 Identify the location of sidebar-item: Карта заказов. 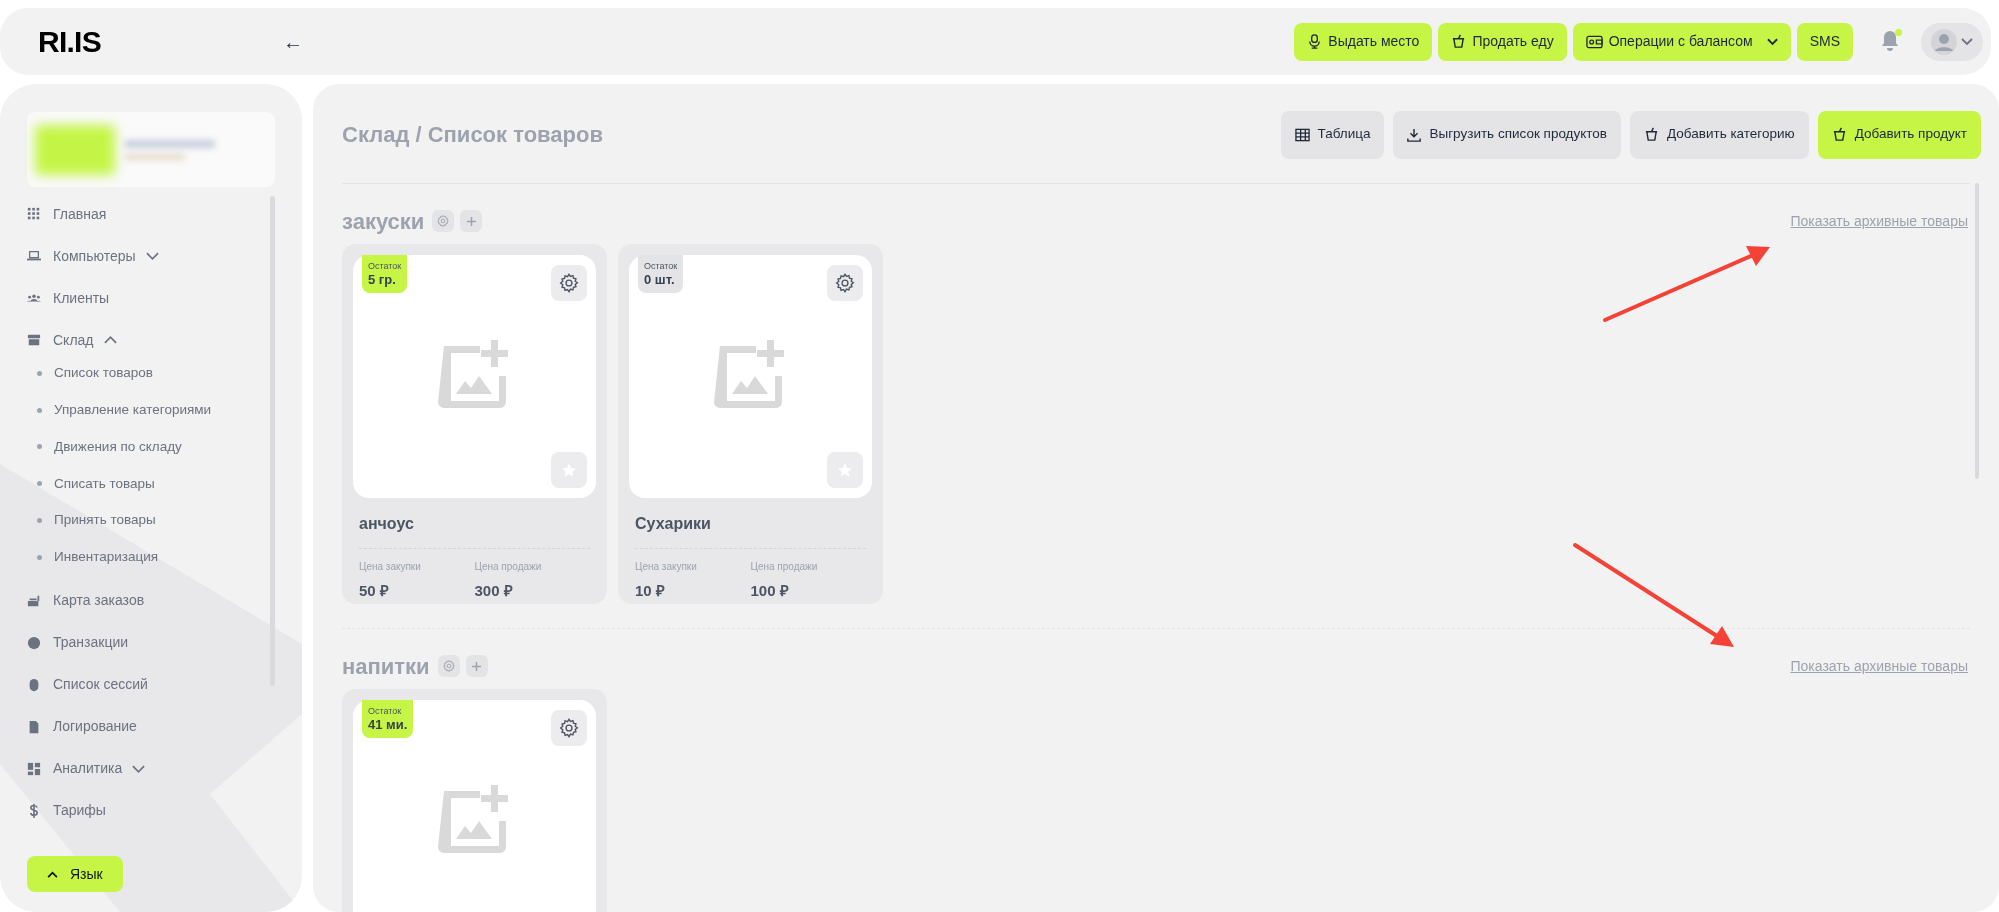
(99, 601).